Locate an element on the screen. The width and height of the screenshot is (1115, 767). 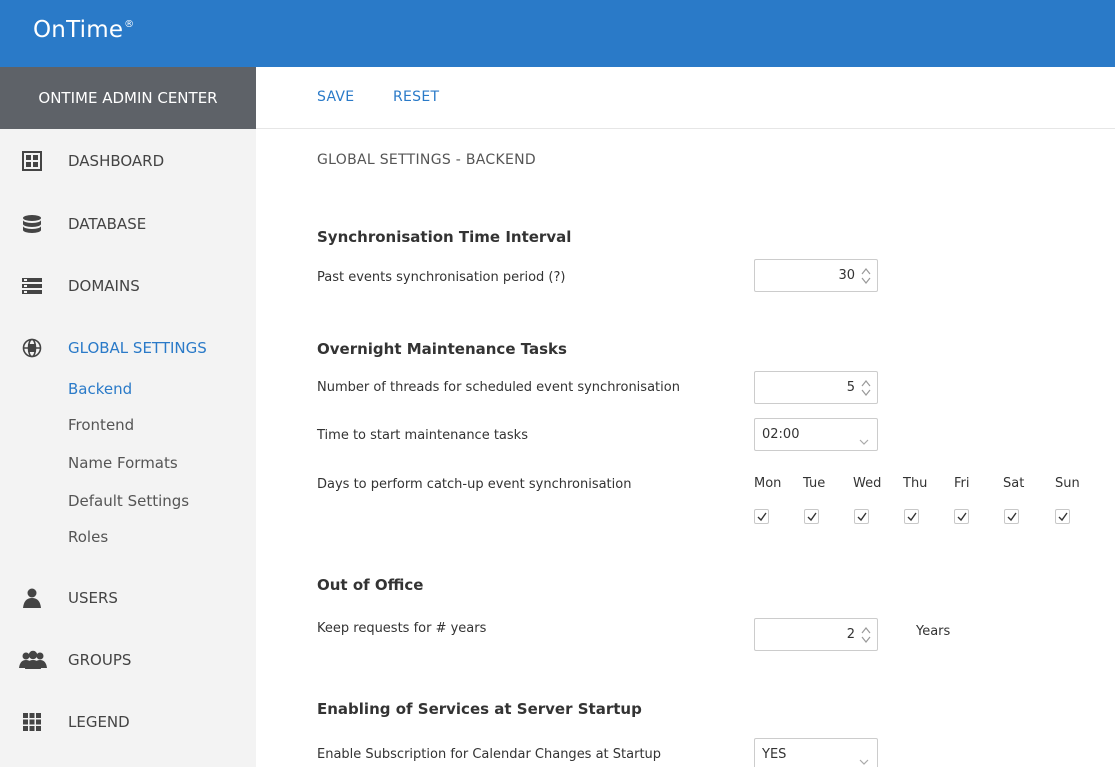
sidebar-item-label: GROUPS is located at coordinates (100, 660).